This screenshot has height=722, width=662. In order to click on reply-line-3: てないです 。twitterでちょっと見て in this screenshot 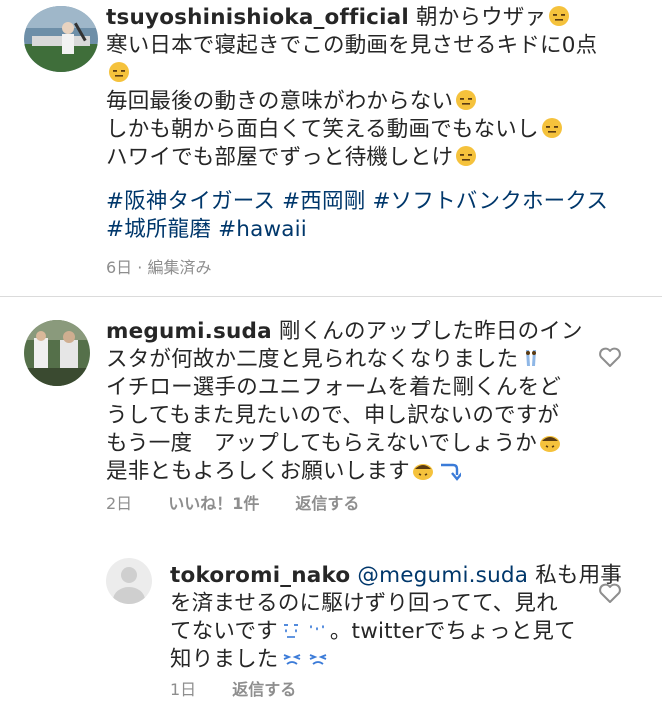, I will do `click(373, 632)`.